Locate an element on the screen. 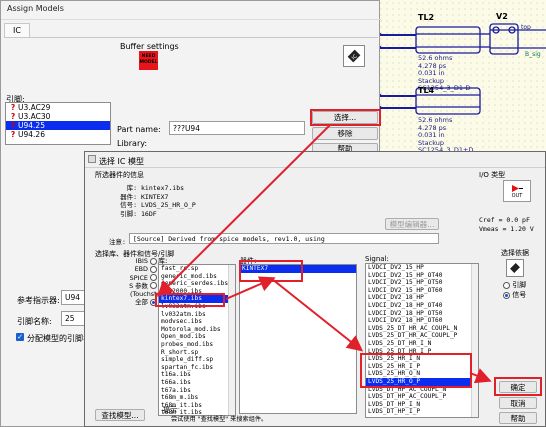 The width and height of the screenshot is (546, 427). arrow-select-to-library is located at coordinates (244, 210).